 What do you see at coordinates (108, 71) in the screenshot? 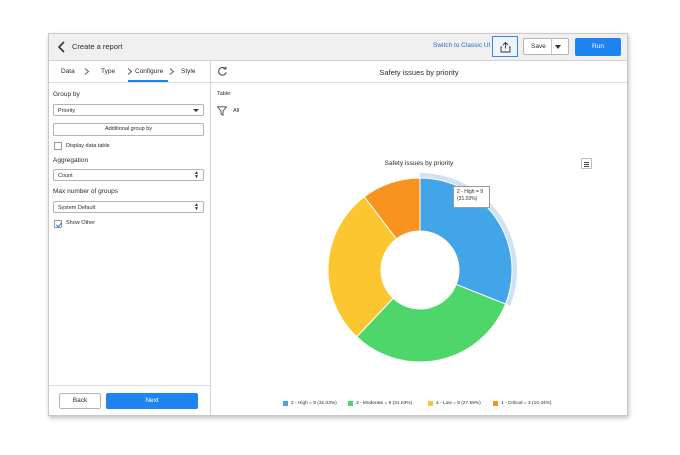
I see `tab-type: Type` at bounding box center [108, 71].